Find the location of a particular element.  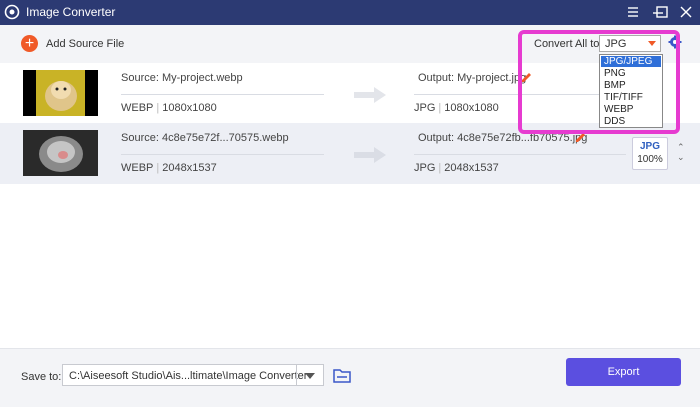

save-path-dropdown is located at coordinates (309, 375).